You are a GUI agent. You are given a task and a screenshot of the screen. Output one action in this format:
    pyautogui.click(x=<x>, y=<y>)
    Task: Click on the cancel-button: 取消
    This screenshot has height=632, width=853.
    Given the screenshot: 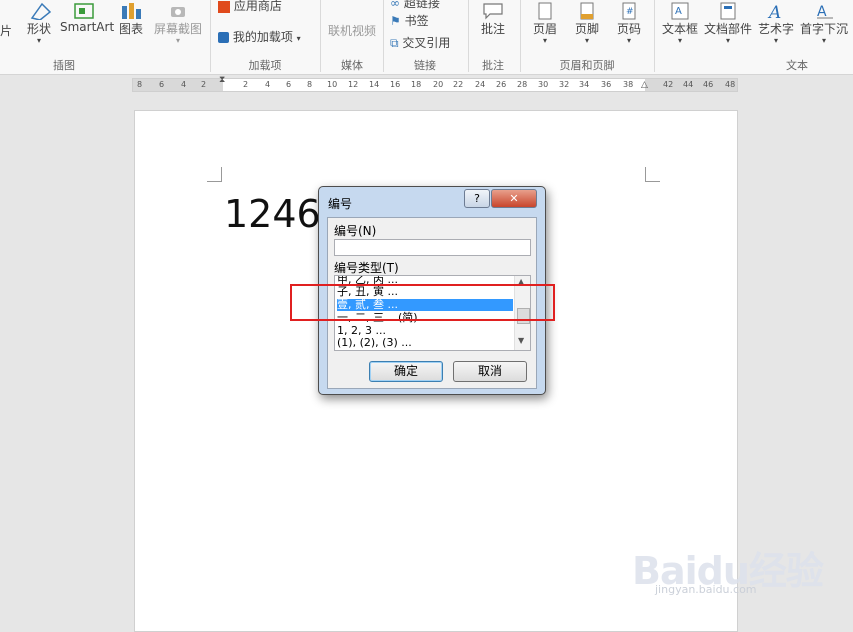 What is the action you would take?
    pyautogui.click(x=490, y=371)
    